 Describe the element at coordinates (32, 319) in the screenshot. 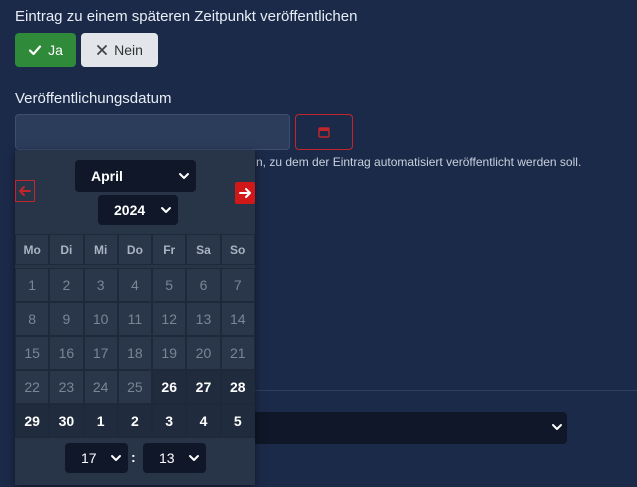

I see `day-cell-disabled: 8` at that location.